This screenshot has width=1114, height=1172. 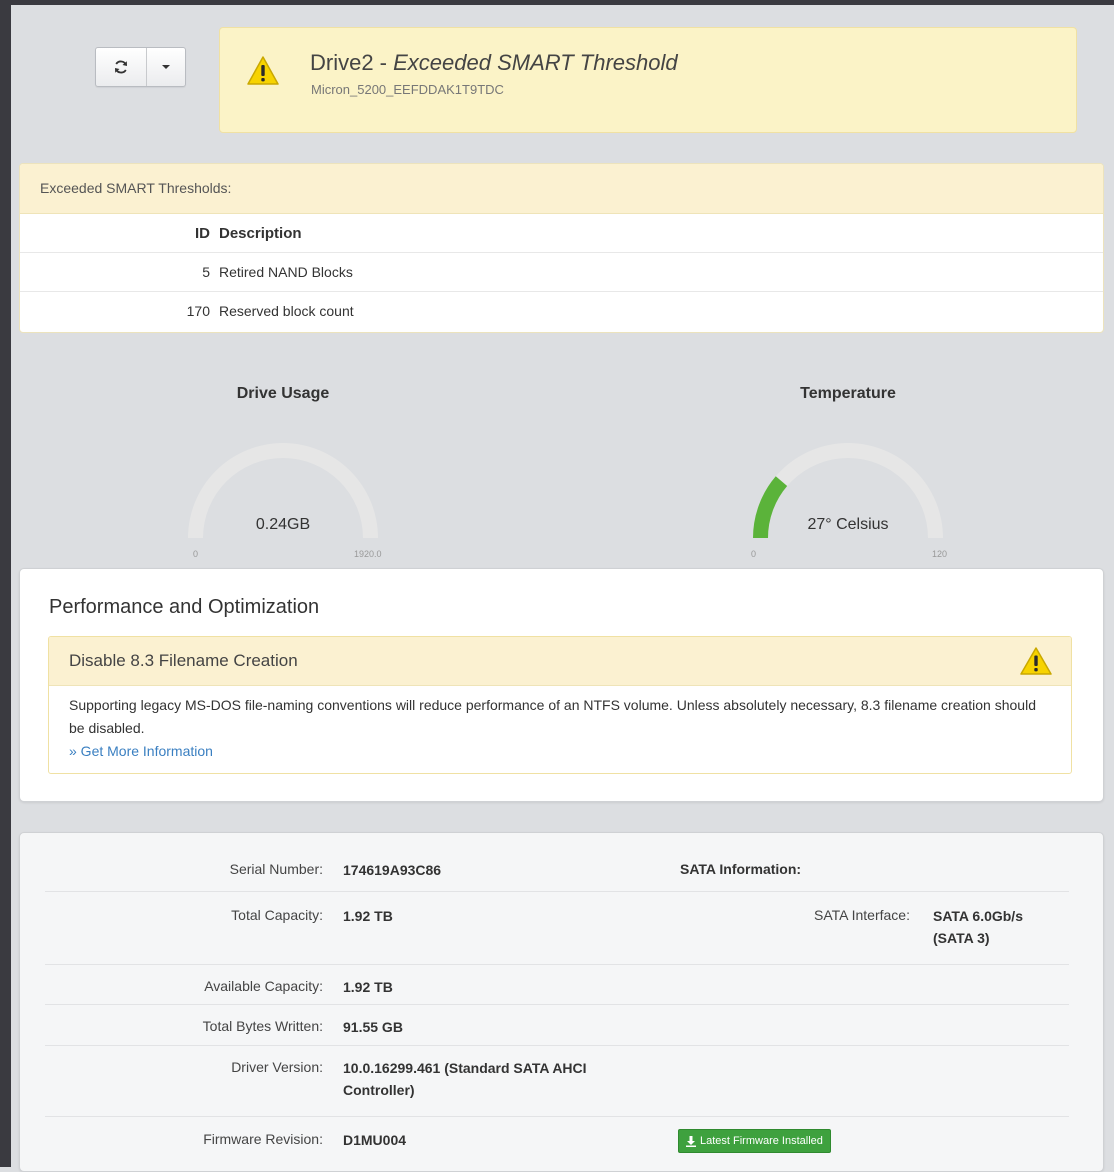 I want to click on refresh-icon, so click(x=121, y=67).